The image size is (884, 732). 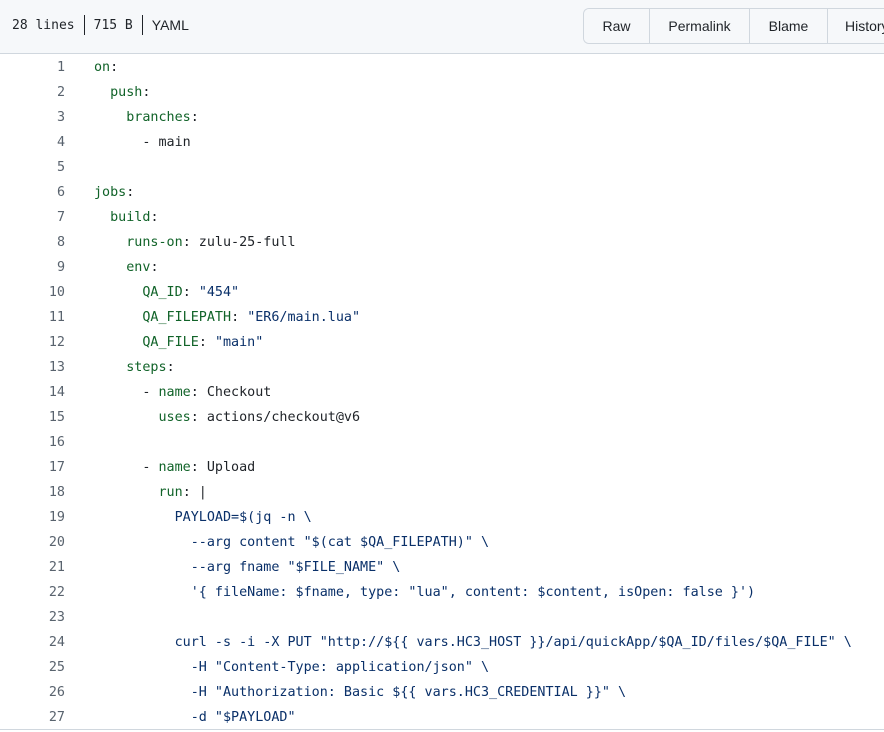 What do you see at coordinates (700, 26) in the screenshot?
I see `permalink-button: Permalink` at bounding box center [700, 26].